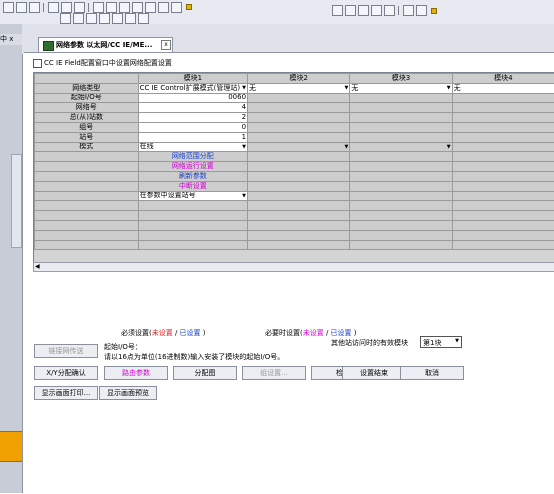  I want to click on start-io-input-module1: 0060, so click(193, 98).